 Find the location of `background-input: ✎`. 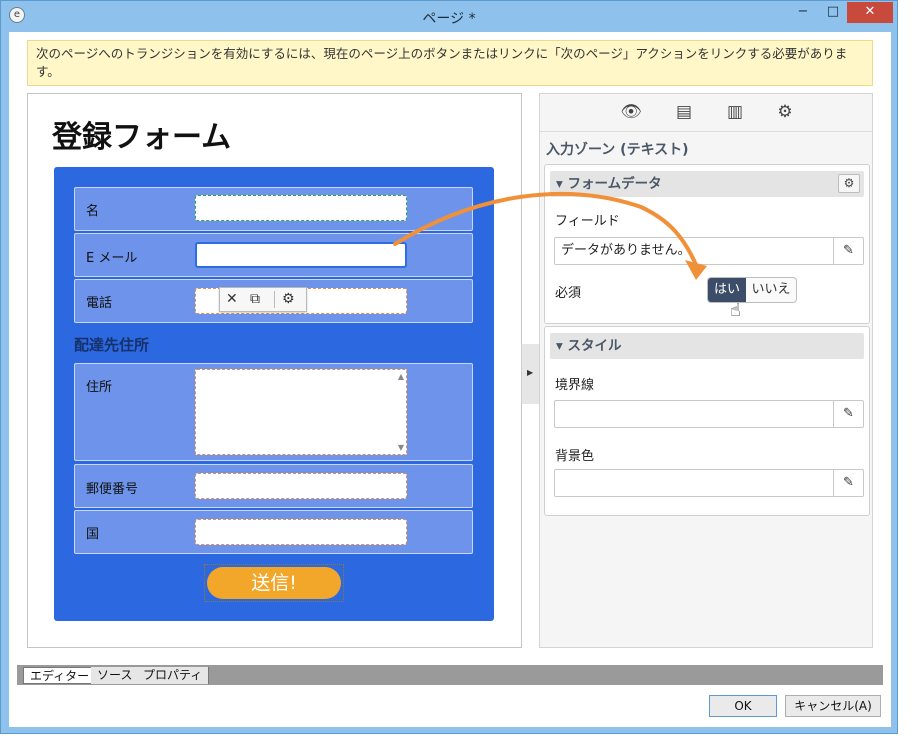

background-input: ✎ is located at coordinates (709, 483).